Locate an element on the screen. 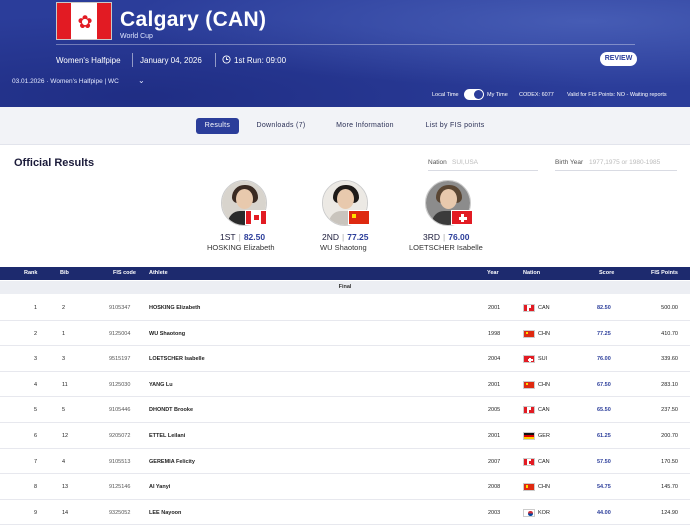 Image resolution: width=690 pixels, height=525 pixels. header-divider is located at coordinates (345, 44).